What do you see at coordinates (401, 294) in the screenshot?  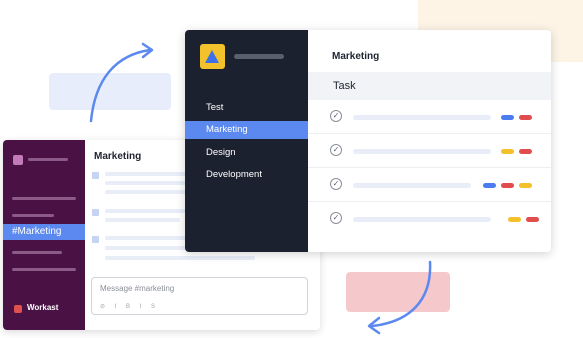 I see `arrow-down-left` at bounding box center [401, 294].